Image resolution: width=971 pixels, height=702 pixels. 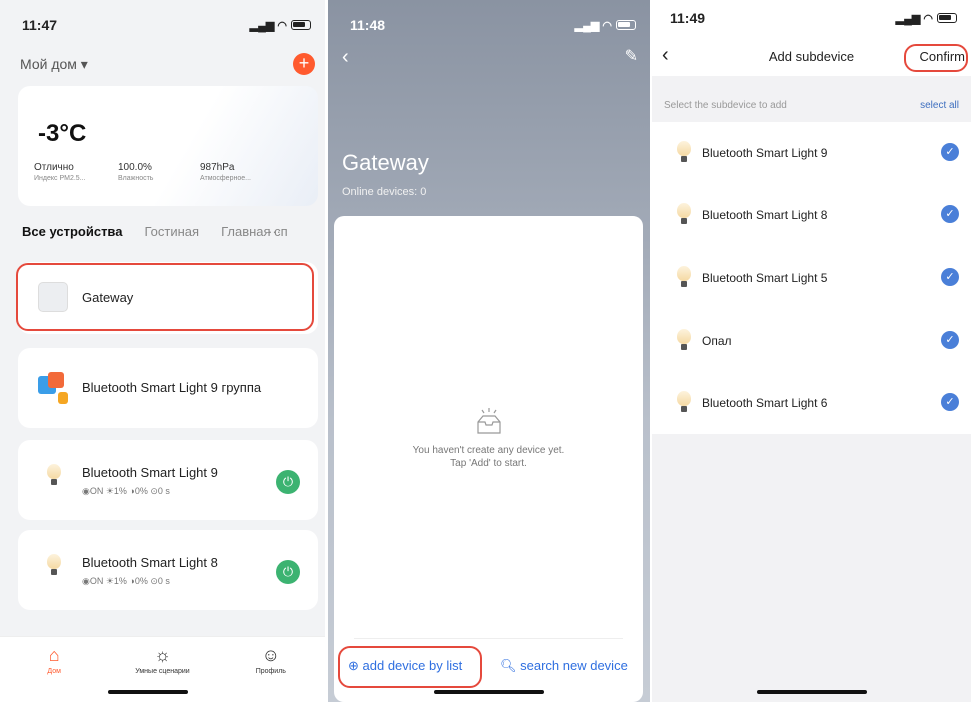 What do you see at coordinates (136, 172) in the screenshot?
I see `weather-stat-humidity: 100.0% Влажность` at bounding box center [136, 172].